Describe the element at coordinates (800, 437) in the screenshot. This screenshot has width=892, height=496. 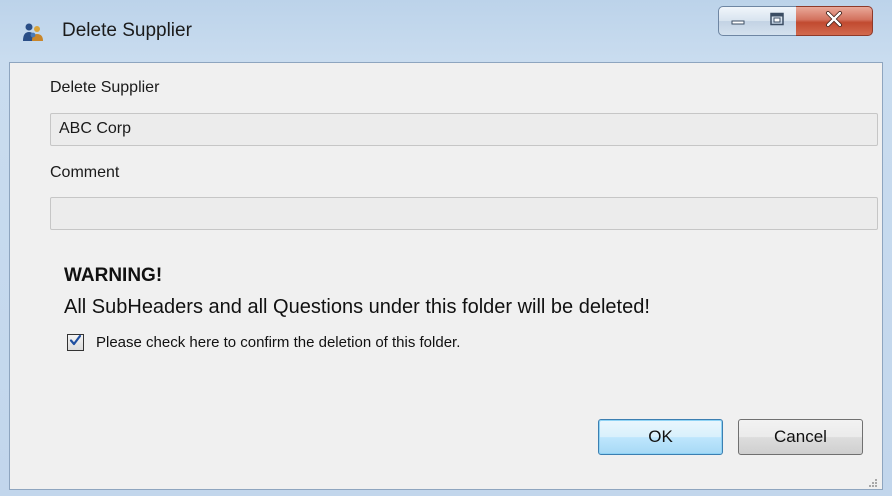
I see `cancel-button: Cancel` at that location.